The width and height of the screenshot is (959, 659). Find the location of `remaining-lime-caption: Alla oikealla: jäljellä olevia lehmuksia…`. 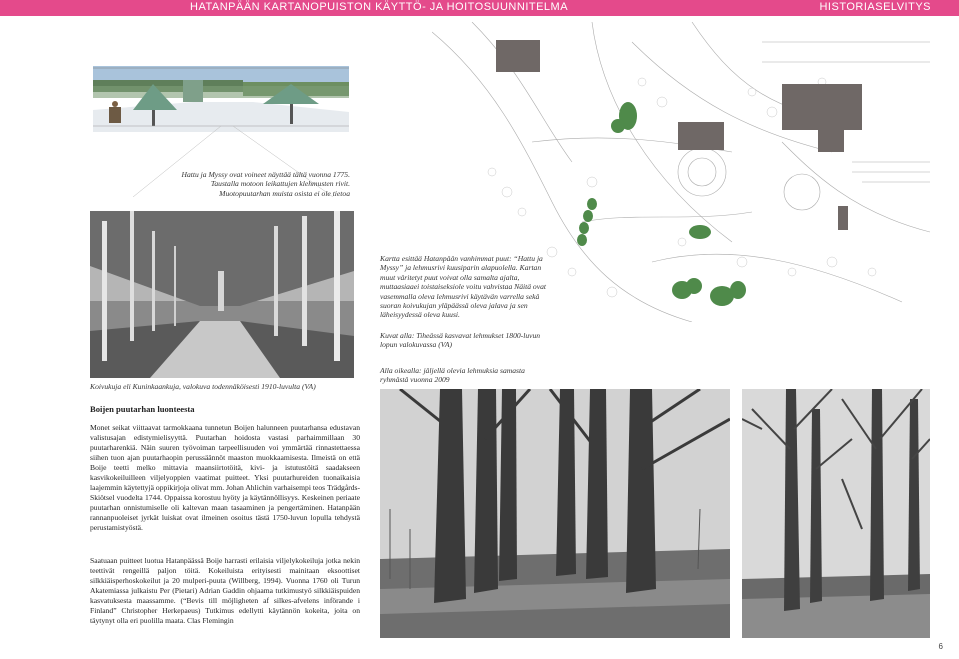

remaining-lime-caption: Alla oikealla: jäljellä olevia lehmuksia… is located at coordinates (452, 375).